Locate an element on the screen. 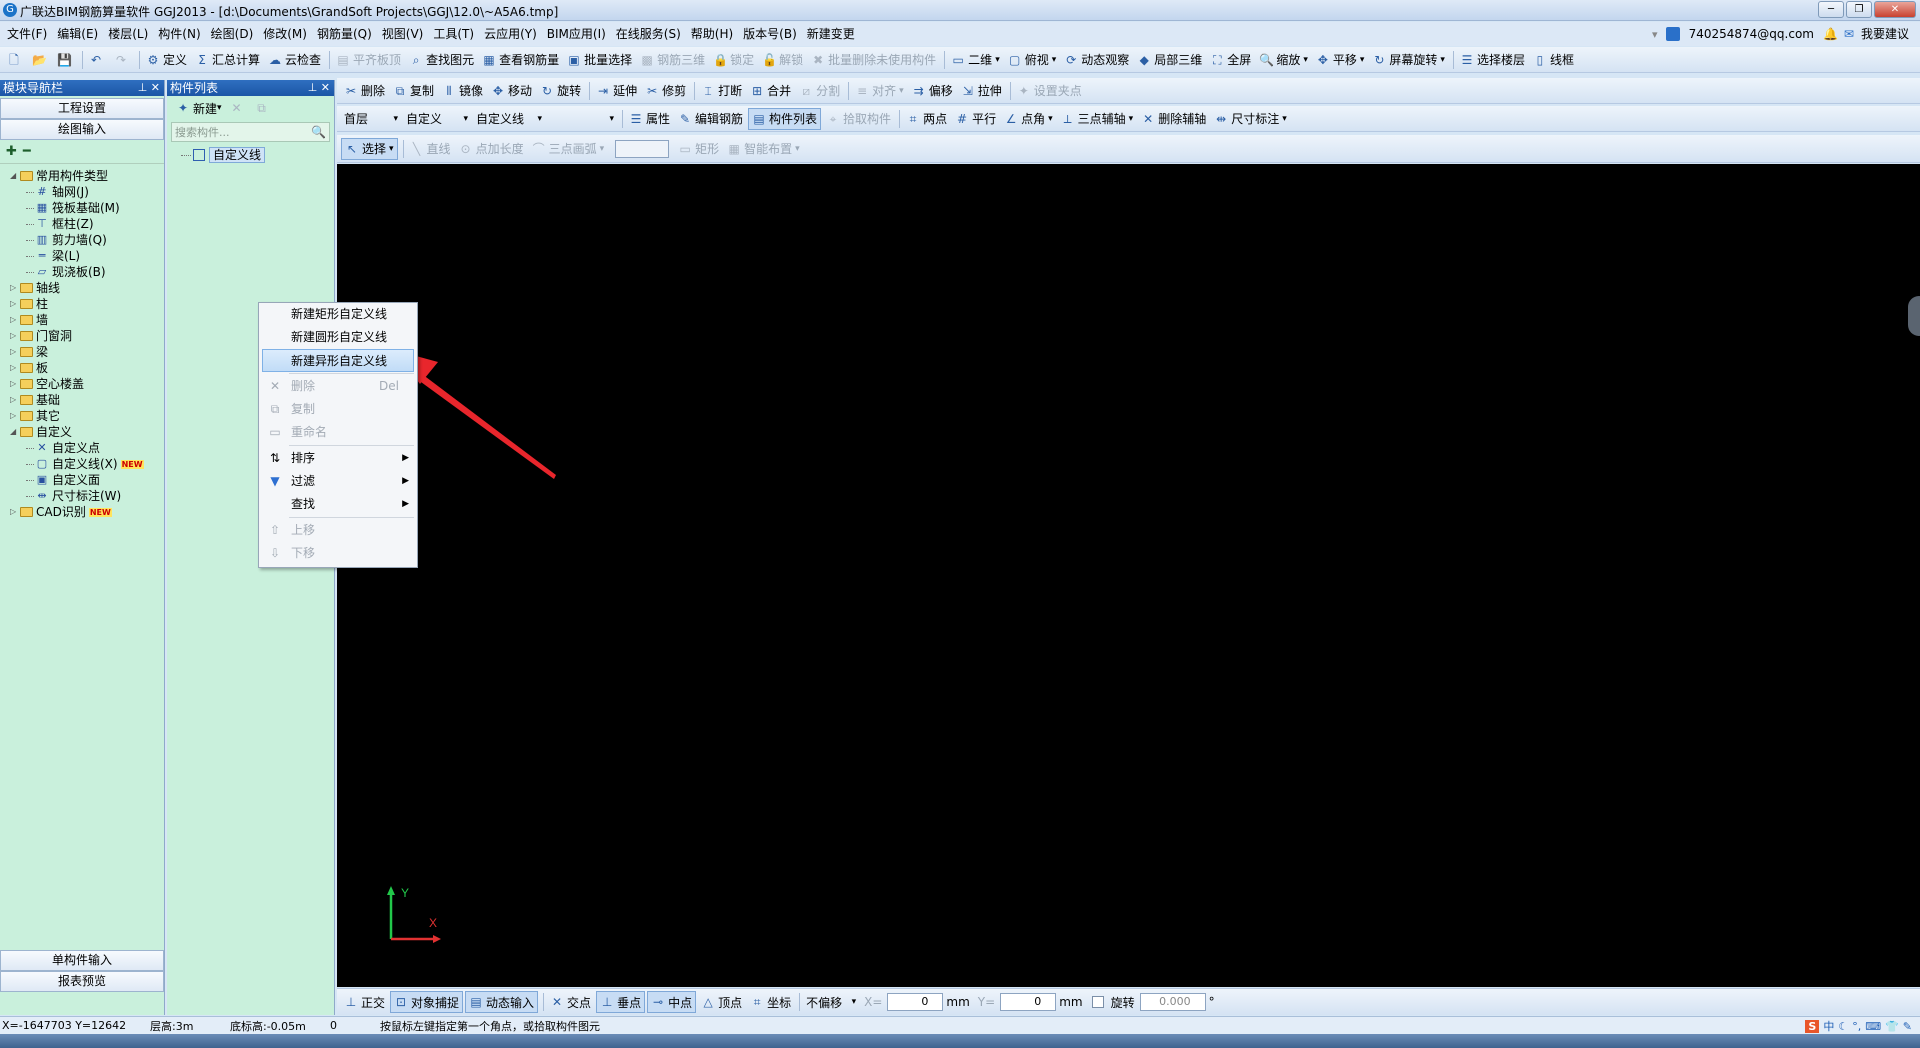 Image resolution: width=1920 pixels, height=1048 pixels. context-menu-item-2: 新建异形自定义线 is located at coordinates (338, 360).